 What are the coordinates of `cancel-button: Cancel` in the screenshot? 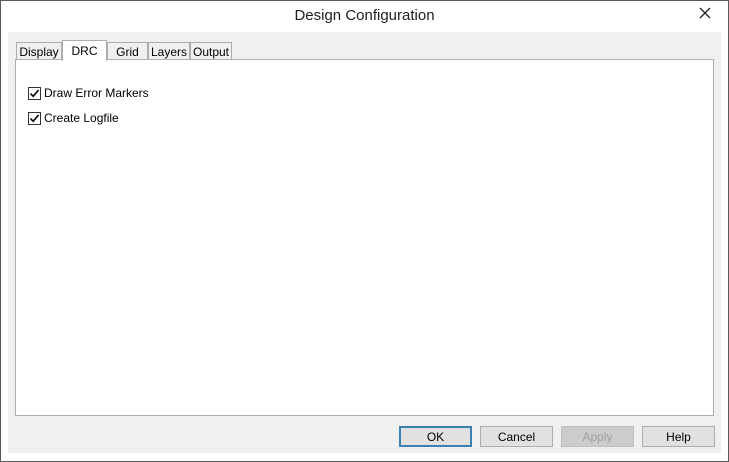 It's located at (516, 436).